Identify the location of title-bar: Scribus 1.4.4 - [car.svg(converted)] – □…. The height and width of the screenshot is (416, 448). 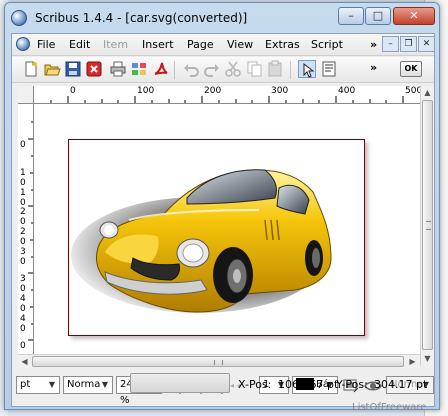
(222, 18).